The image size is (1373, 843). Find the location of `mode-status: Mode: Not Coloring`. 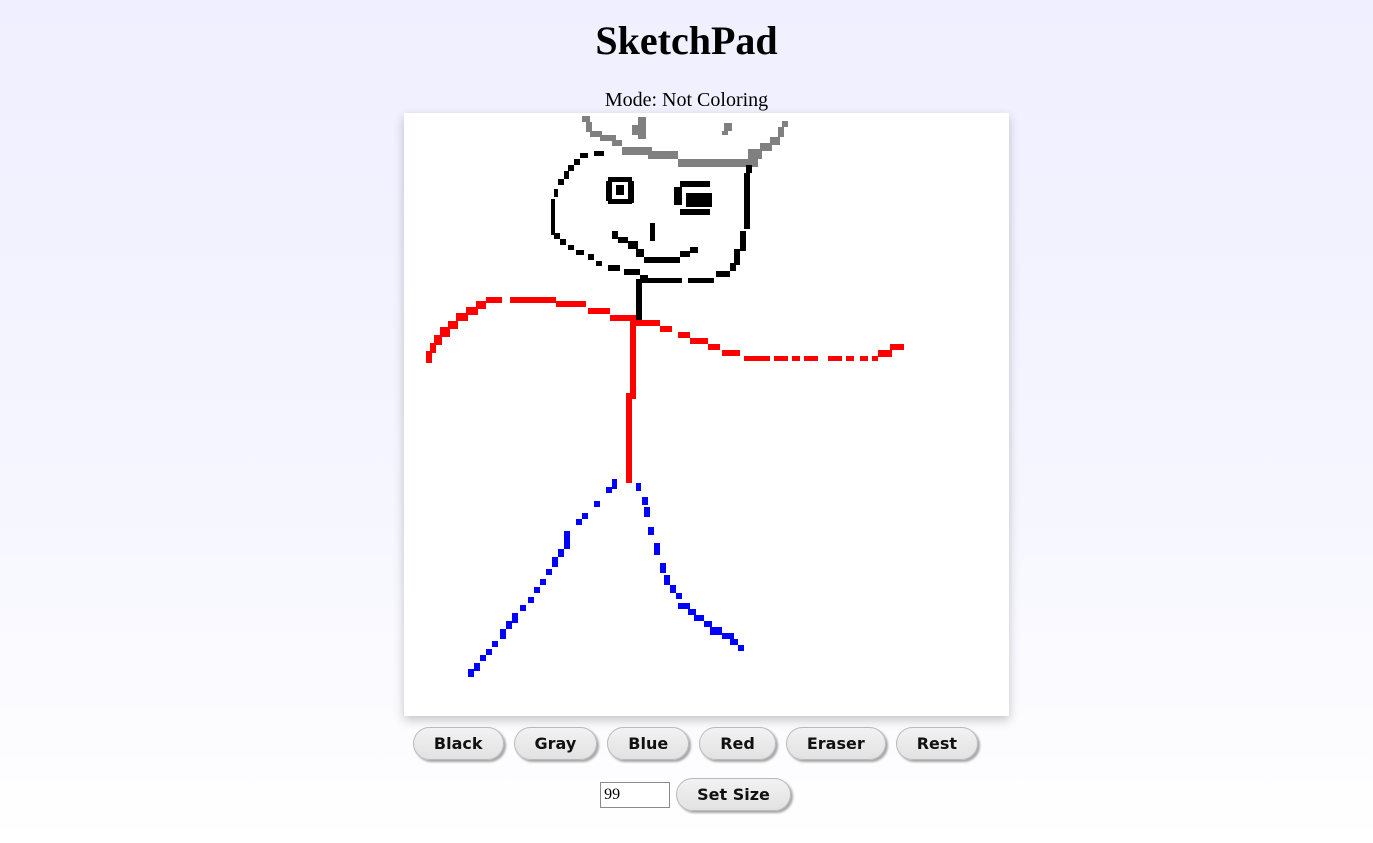

mode-status: Mode: Not Coloring is located at coordinates (686, 100).